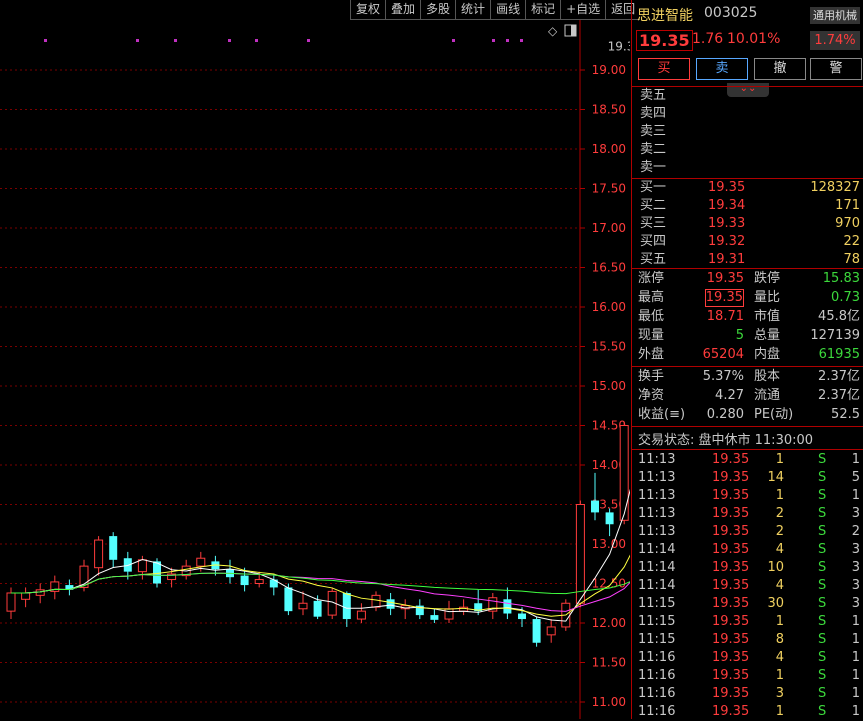 Image resolution: width=863 pixels, height=721 pixels. I want to click on y-tick-label: 17.50, so click(609, 189).